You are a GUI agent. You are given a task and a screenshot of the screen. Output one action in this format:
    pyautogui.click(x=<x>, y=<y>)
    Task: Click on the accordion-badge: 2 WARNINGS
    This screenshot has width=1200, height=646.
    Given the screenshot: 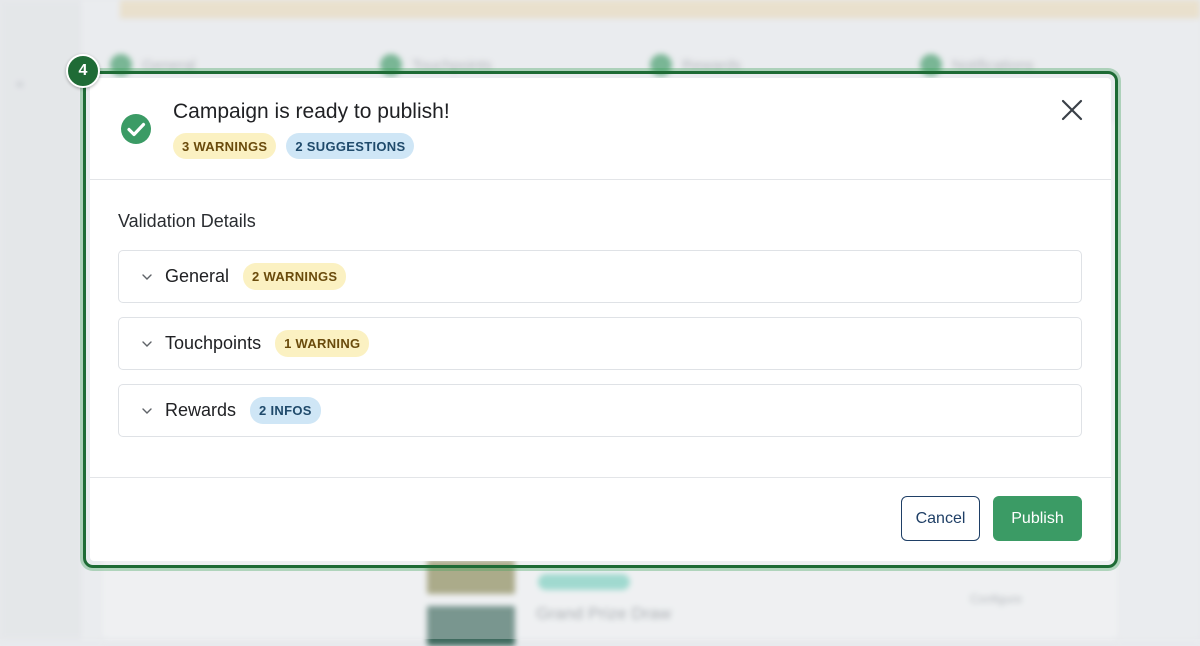 What is the action you would take?
    pyautogui.click(x=294, y=276)
    